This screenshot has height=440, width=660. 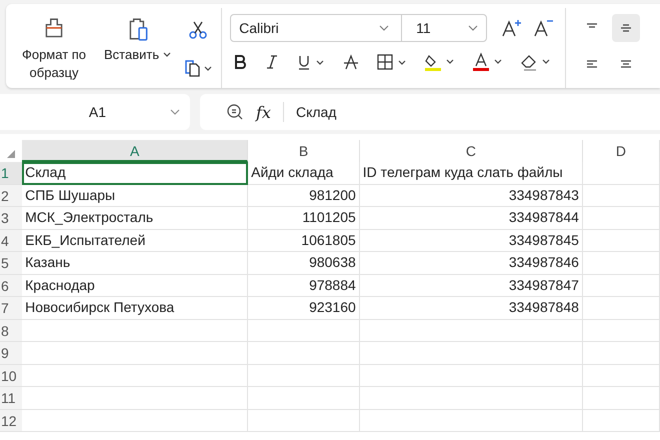 I want to click on table-cell: 923160, so click(x=304, y=308).